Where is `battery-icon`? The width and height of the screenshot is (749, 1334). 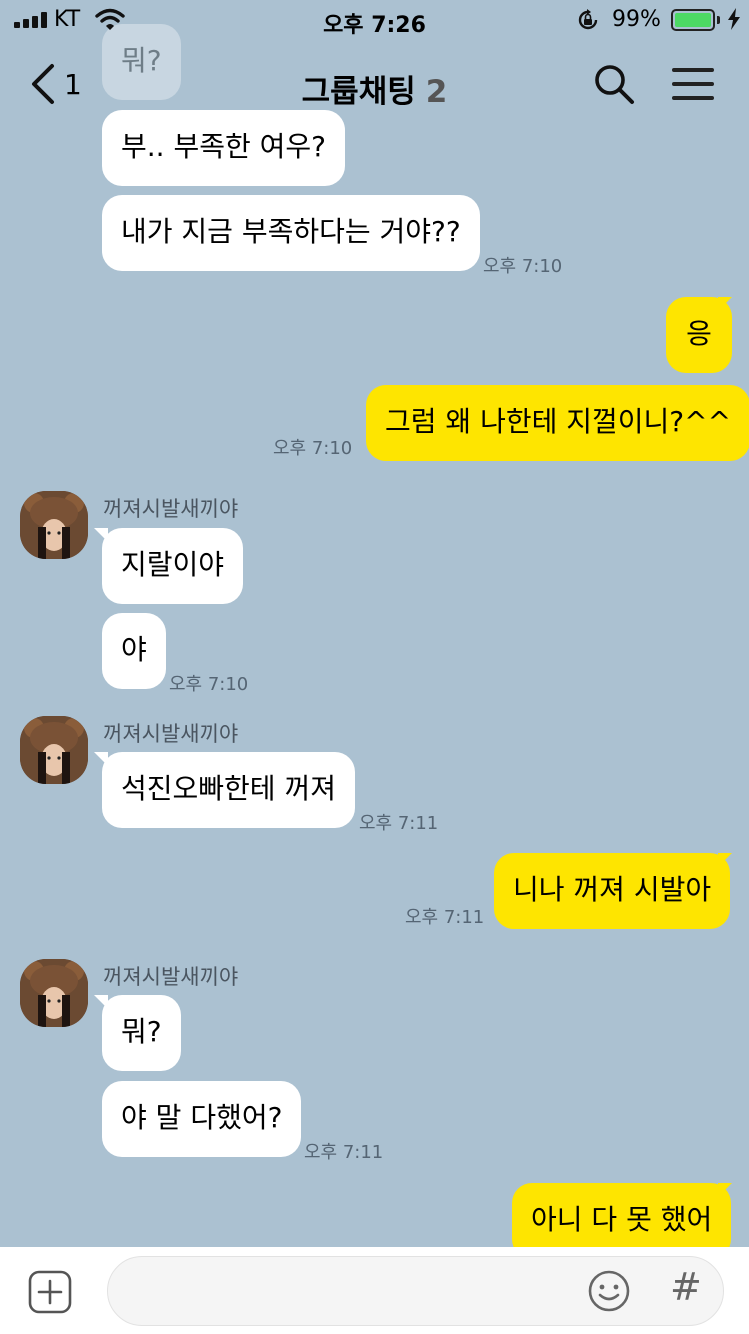 battery-icon is located at coordinates (693, 20).